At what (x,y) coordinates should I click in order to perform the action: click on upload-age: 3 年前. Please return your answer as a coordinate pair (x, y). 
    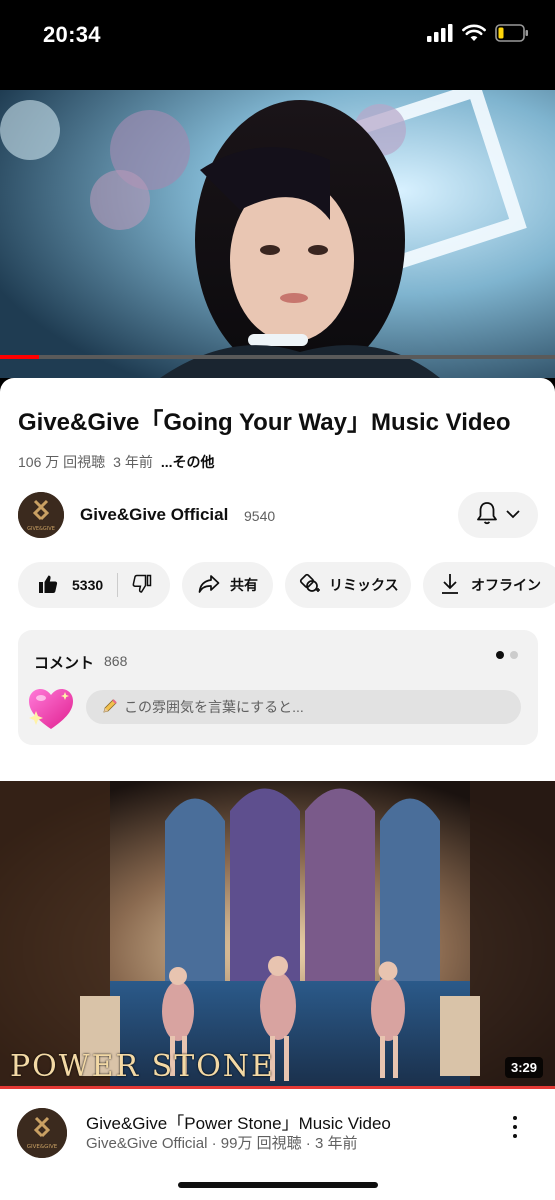
    Looking at the image, I should click on (133, 462).